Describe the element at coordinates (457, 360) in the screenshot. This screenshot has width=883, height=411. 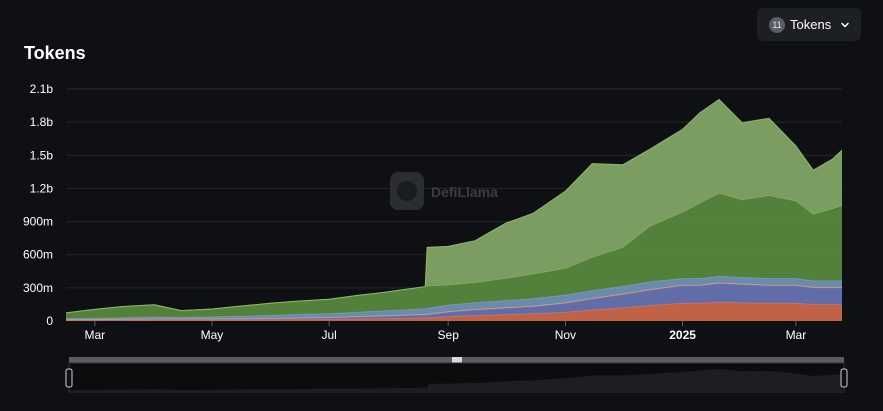
I see `slider-drag-handle` at that location.